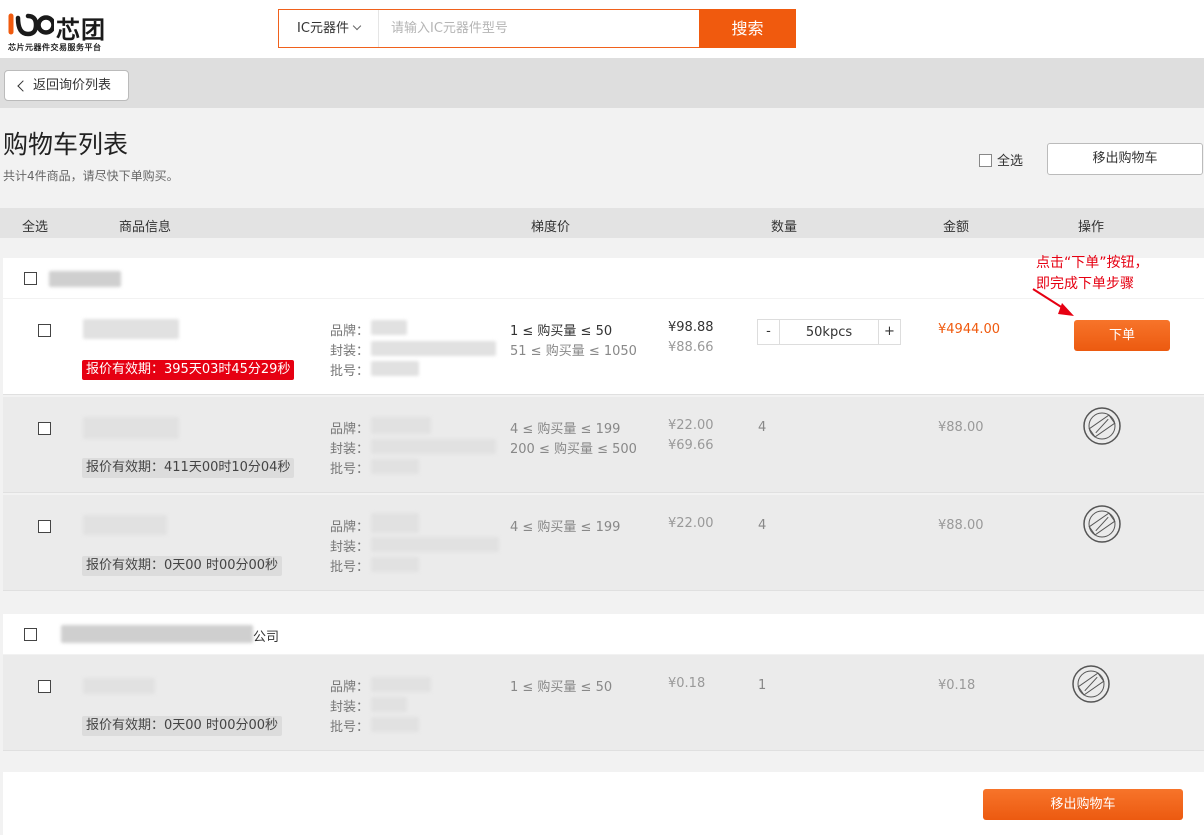 The width and height of the screenshot is (1204, 835). Describe the element at coordinates (602, 223) in the screenshot. I see `table-header: 全选 商品信息 梯度价 数量 金额 操作` at that location.